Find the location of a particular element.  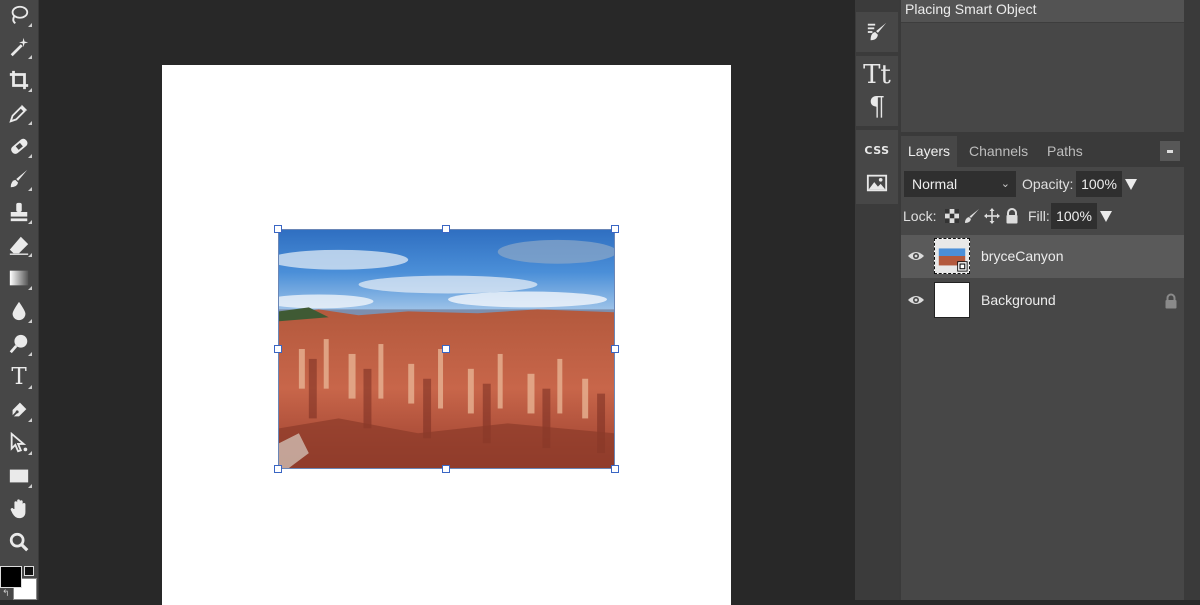

hand-icon is located at coordinates (18, 509).